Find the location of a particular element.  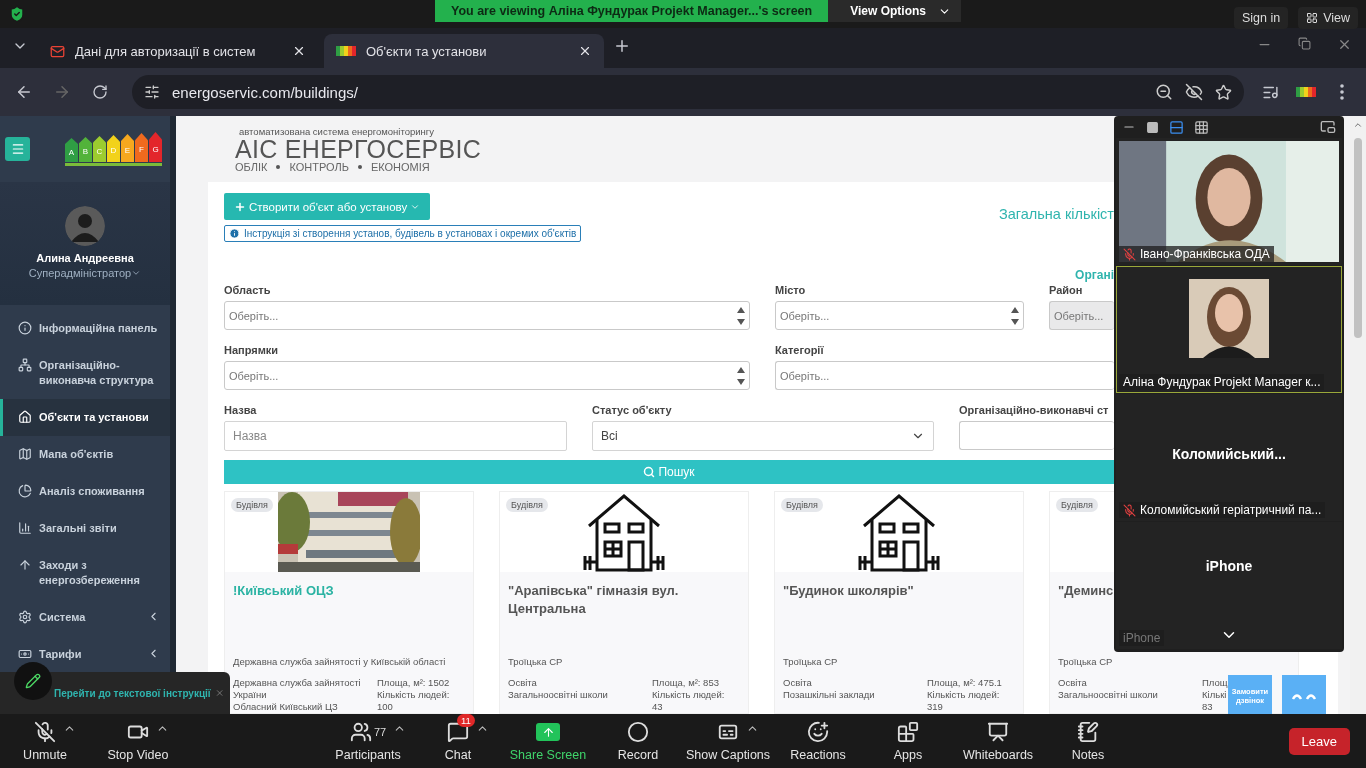

card-title: "Арапівська" гімназія вул. Центральна is located at coordinates (624, 600).